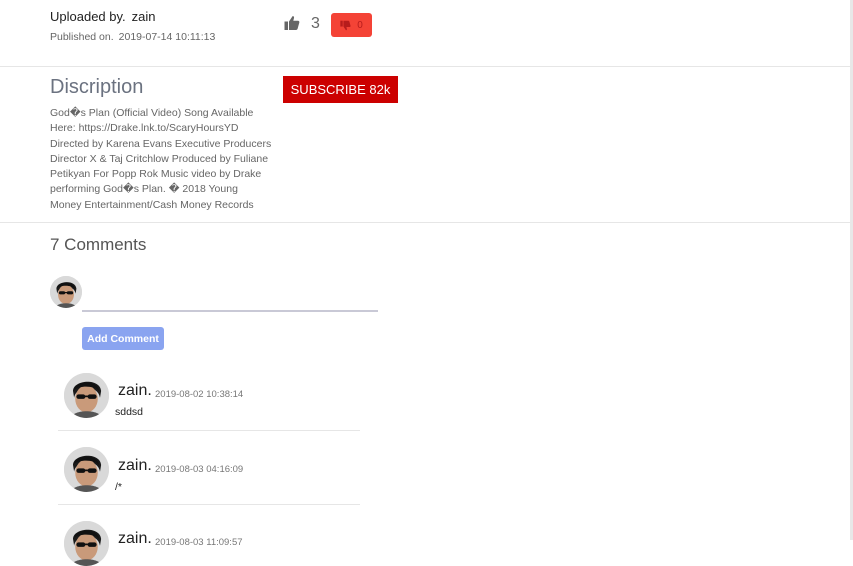 The image size is (853, 566). I want to click on like-count: 3, so click(315, 23).